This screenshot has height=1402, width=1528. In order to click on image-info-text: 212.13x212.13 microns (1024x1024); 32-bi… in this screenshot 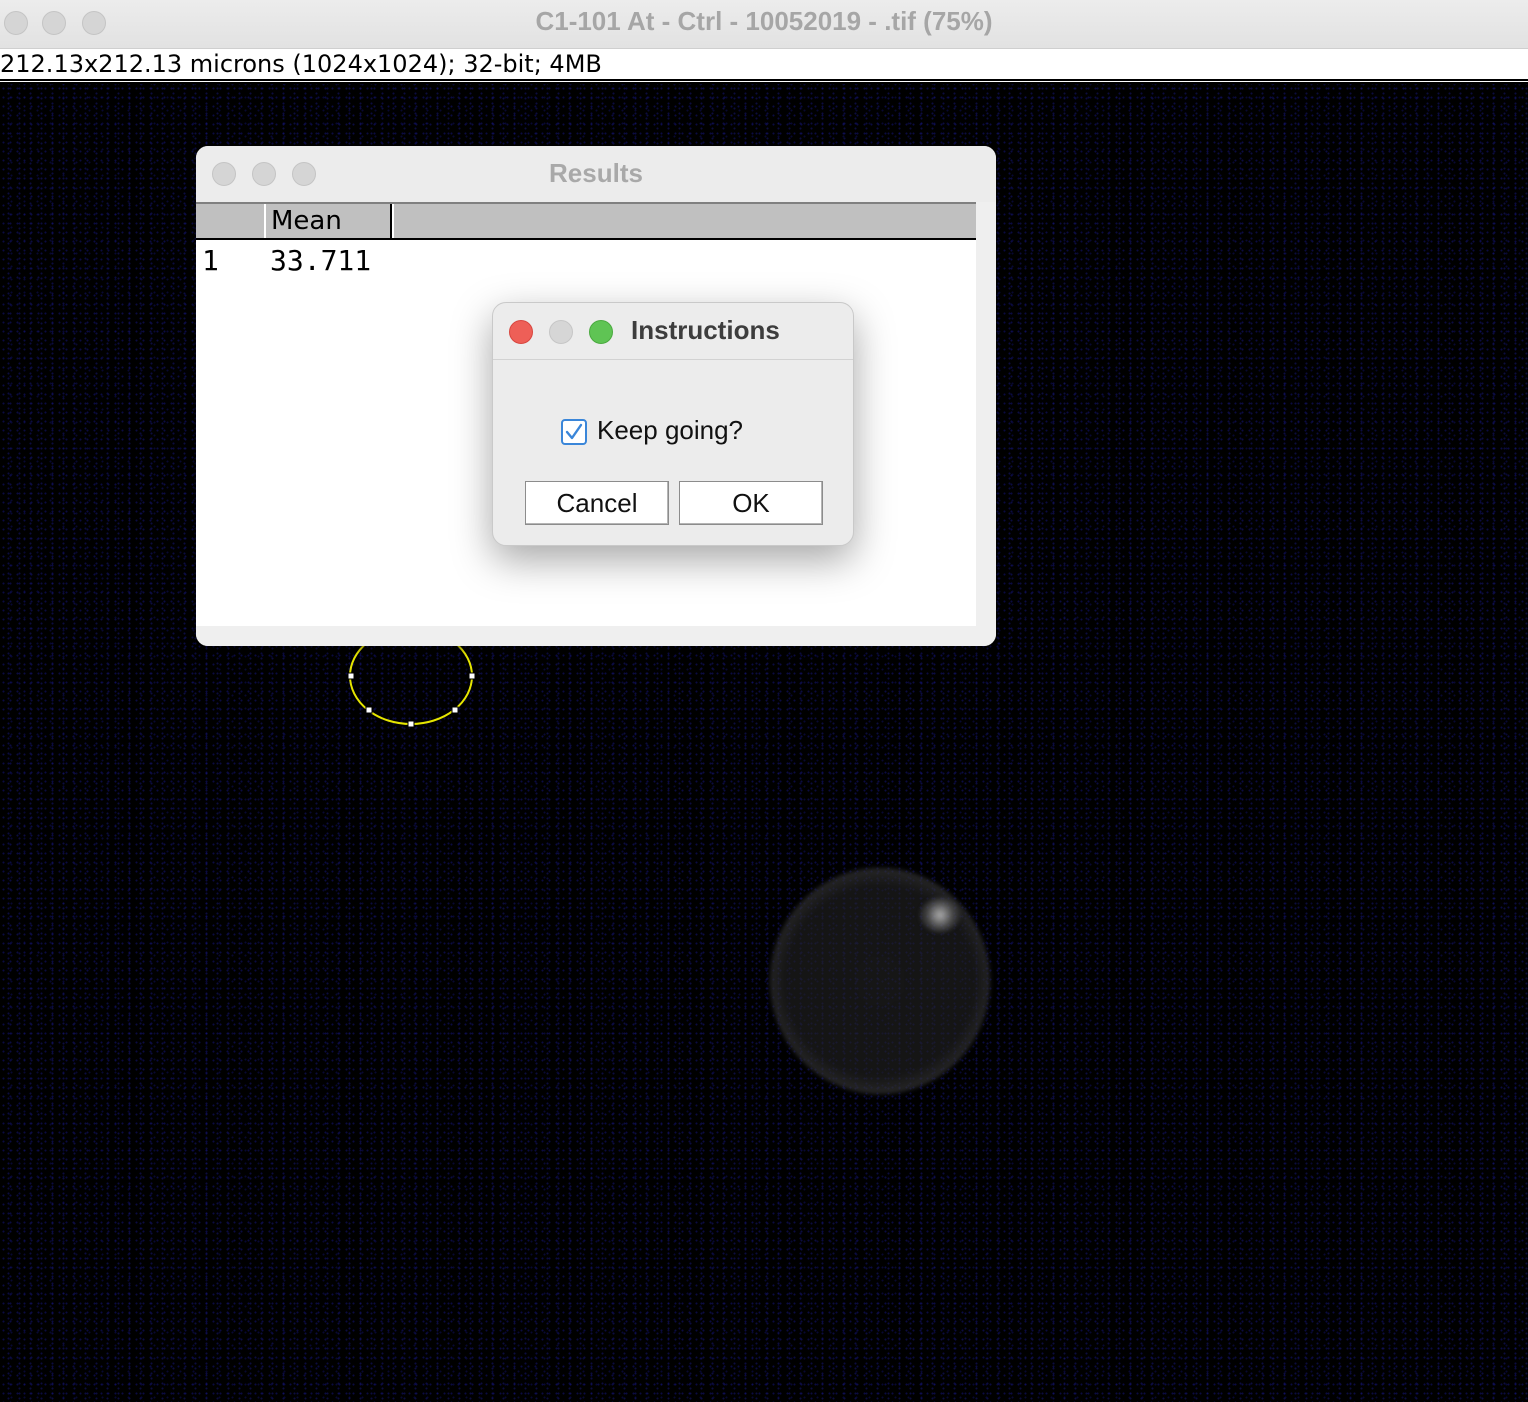, I will do `click(301, 64)`.